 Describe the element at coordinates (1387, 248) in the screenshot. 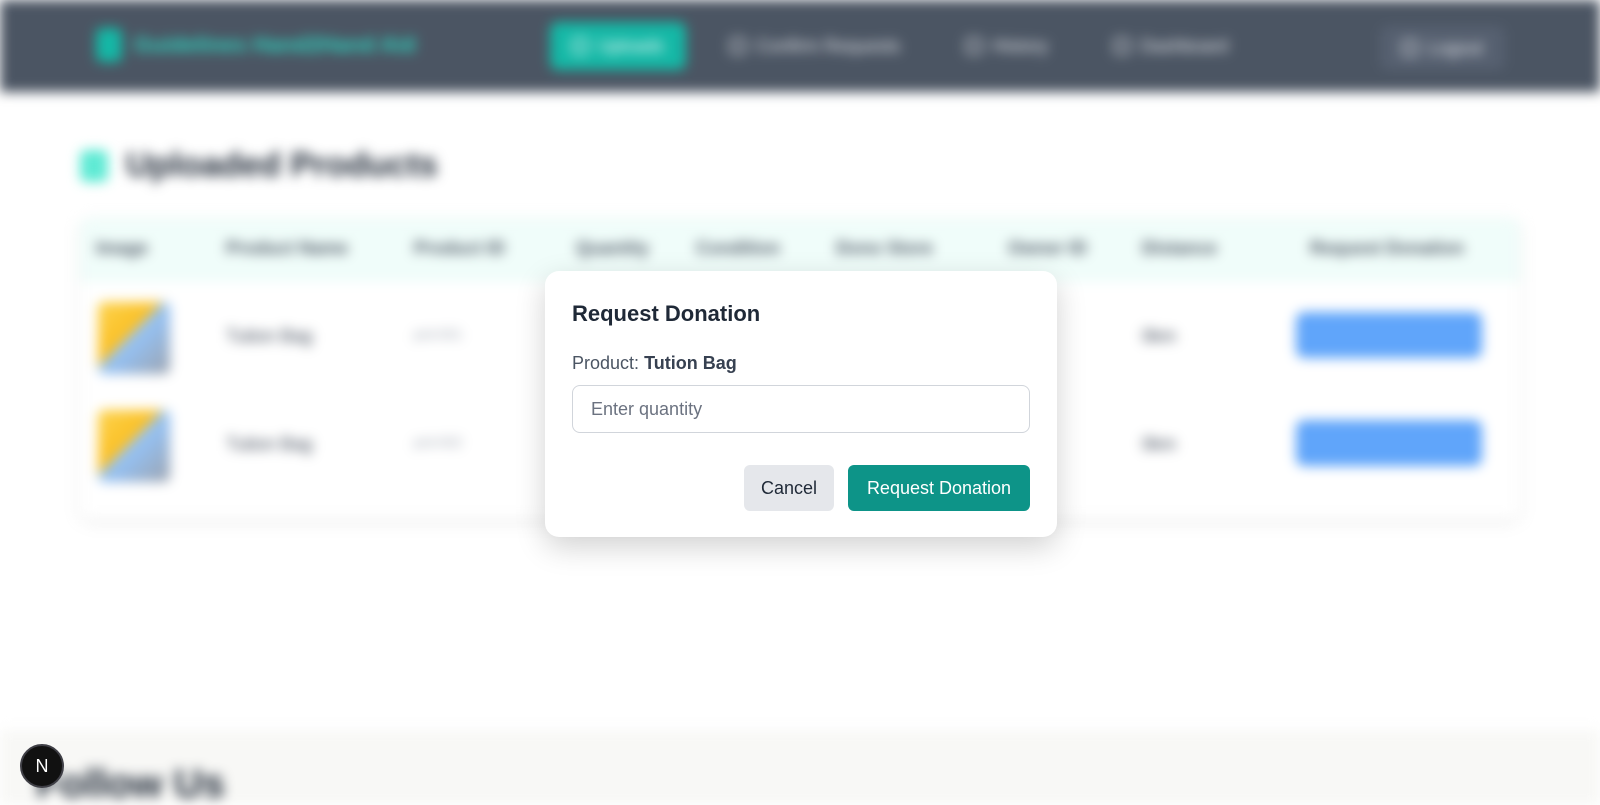

I see `column-header: Request Donation` at that location.